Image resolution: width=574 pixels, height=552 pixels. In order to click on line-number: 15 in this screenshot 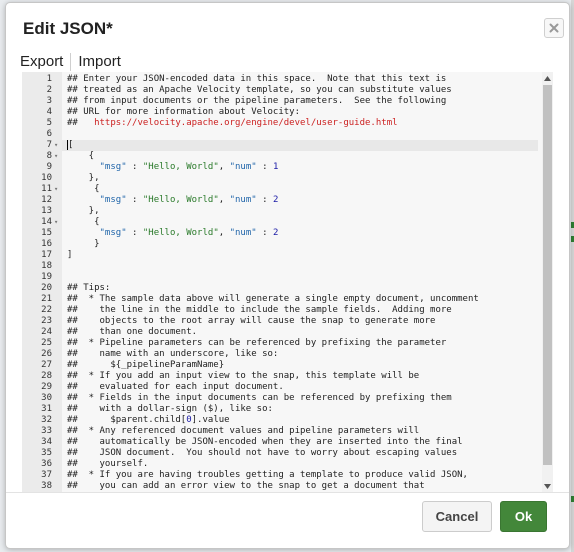, I will do `click(46, 233)`.